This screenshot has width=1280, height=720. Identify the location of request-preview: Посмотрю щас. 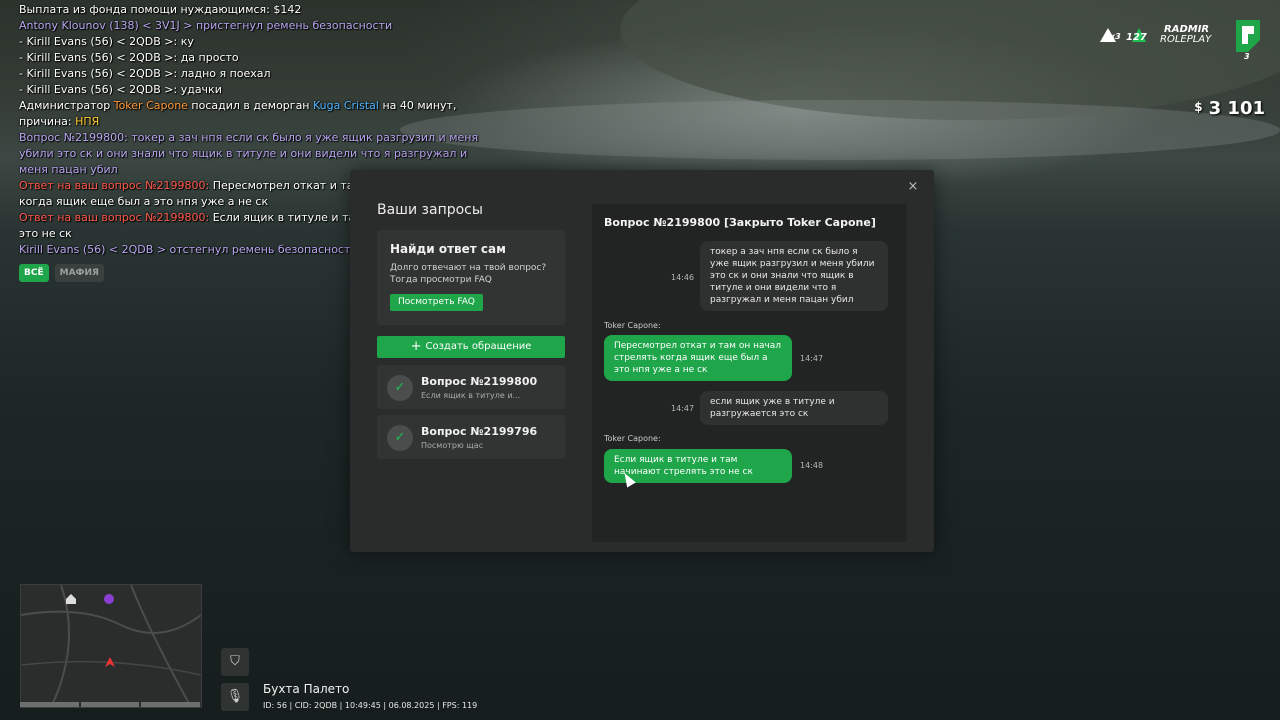
(452, 445).